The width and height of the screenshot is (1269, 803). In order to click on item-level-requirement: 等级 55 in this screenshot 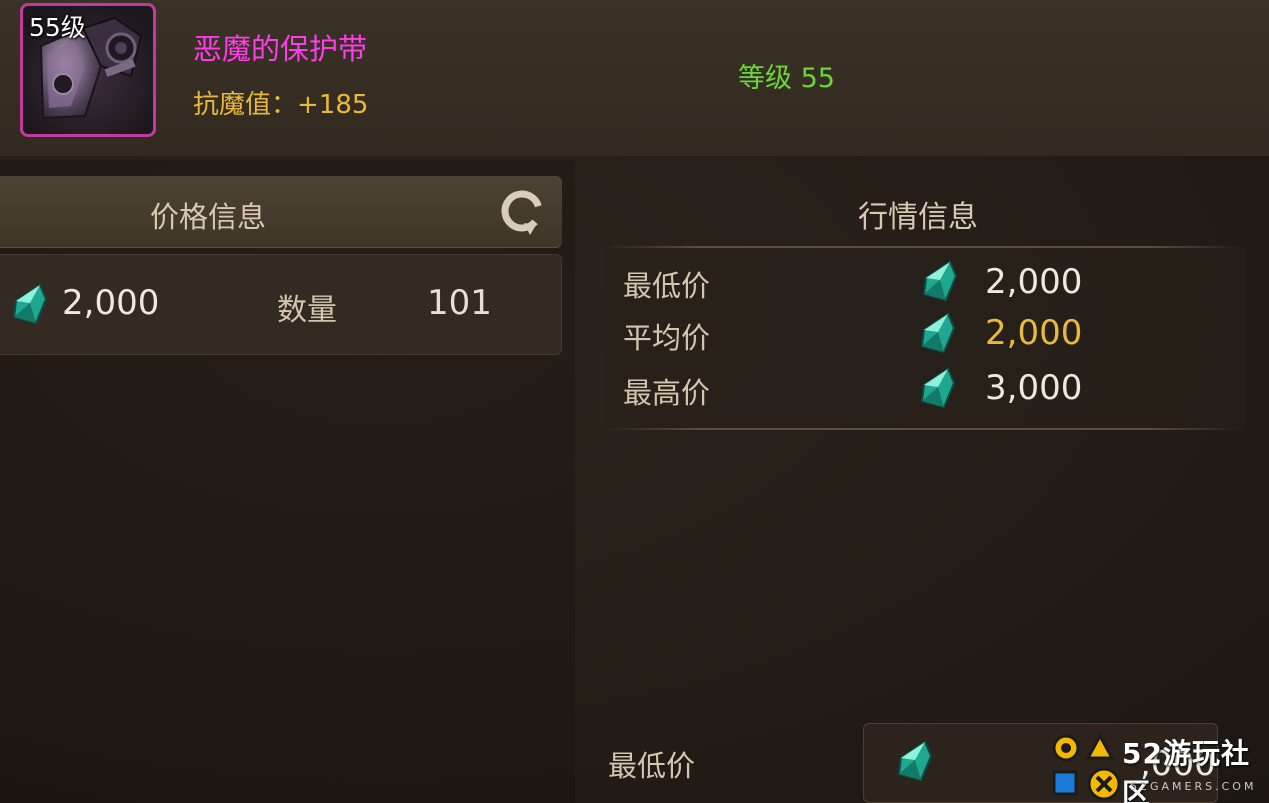, I will do `click(786, 78)`.